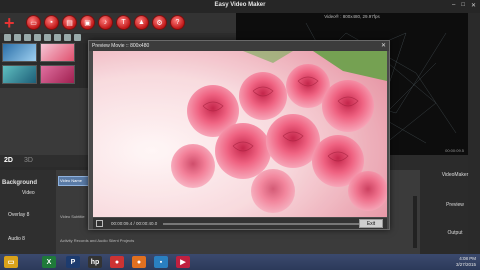 This screenshot has width=480, height=270. Describe the element at coordinates (49, 262) in the screenshot. I see `excel-icon: X` at that location.